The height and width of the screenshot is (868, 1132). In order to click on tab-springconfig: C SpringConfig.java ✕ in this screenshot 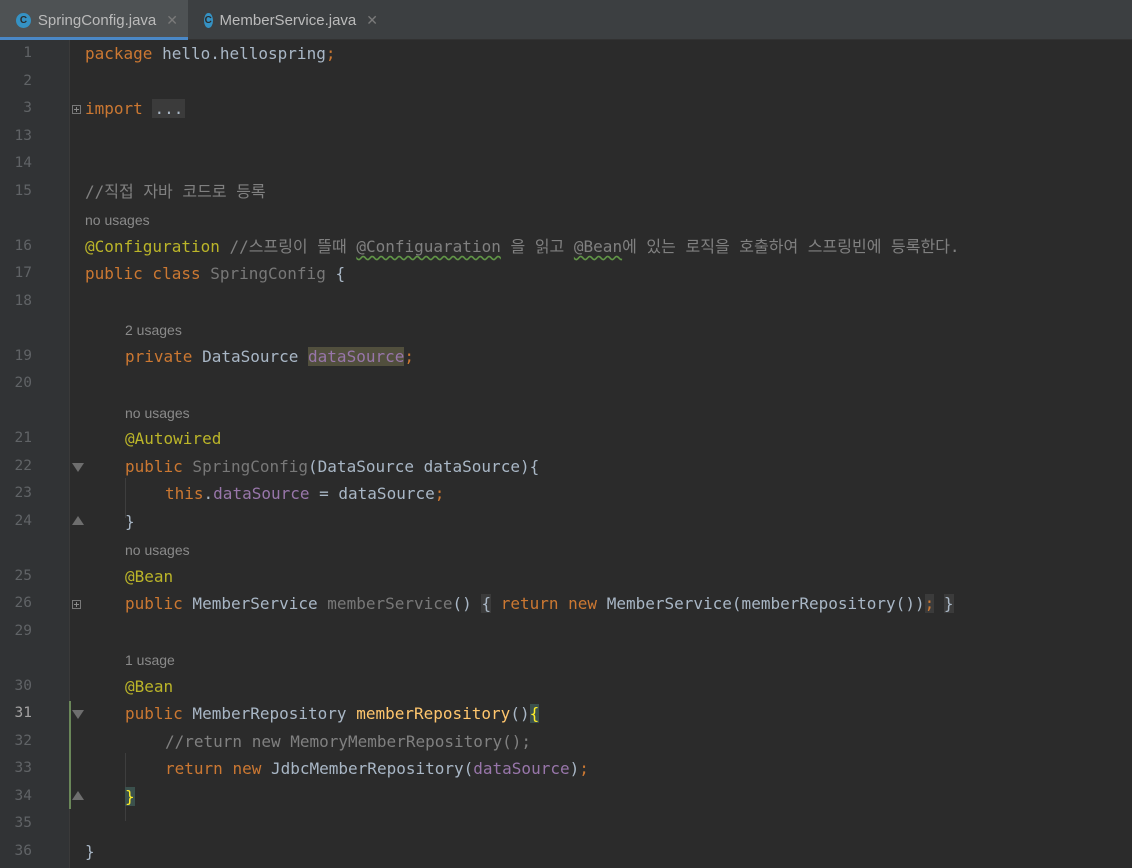, I will do `click(94, 20)`.